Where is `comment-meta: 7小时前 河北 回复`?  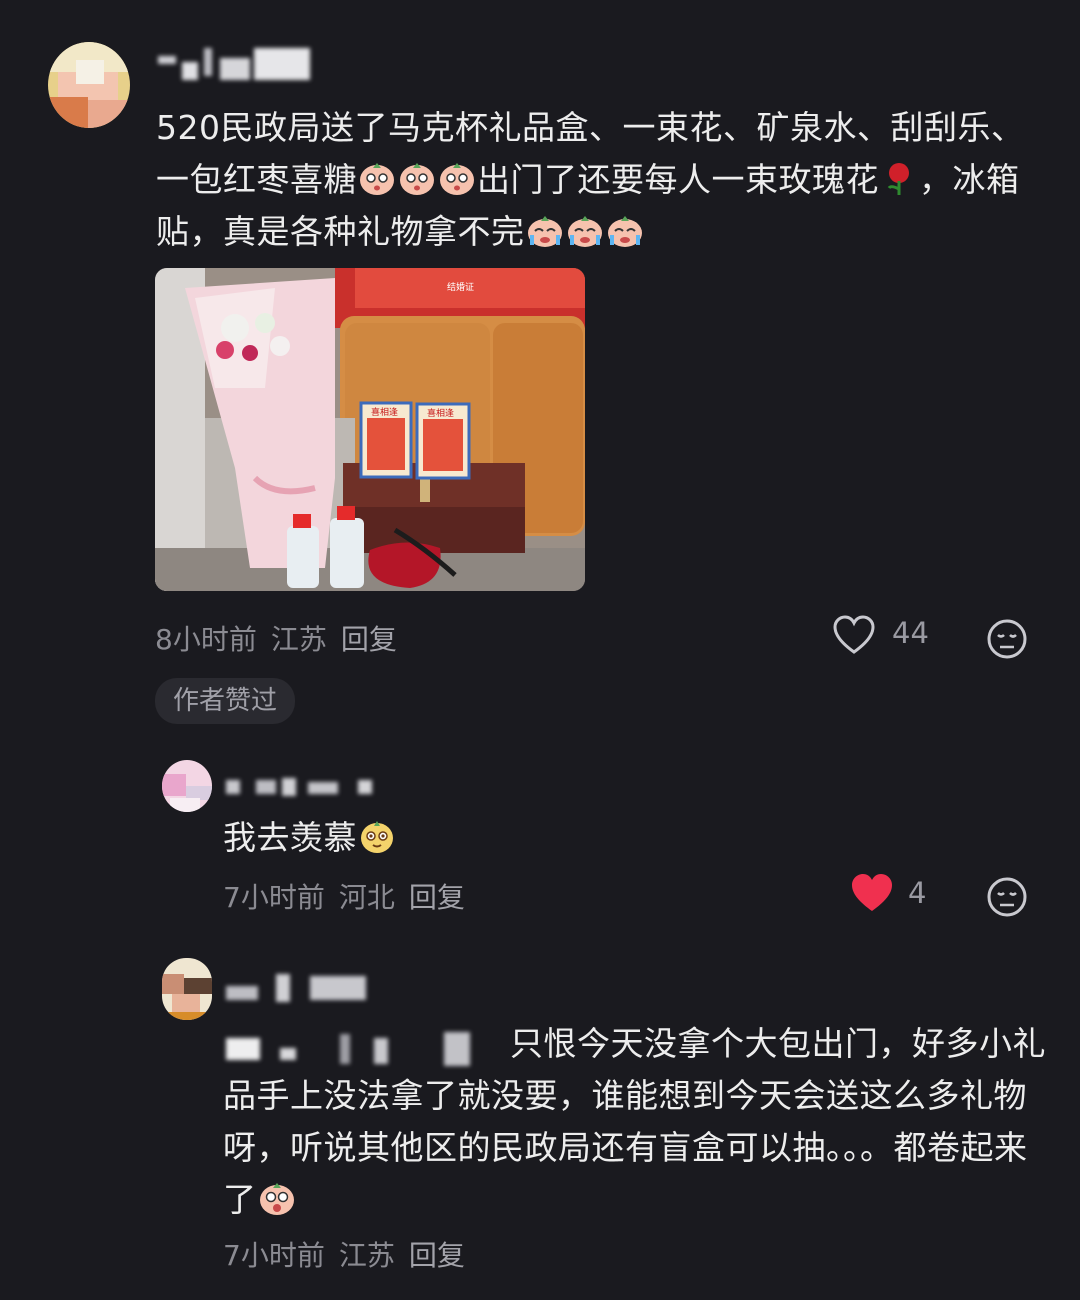 comment-meta: 7小时前 河北 回复 is located at coordinates (351, 896).